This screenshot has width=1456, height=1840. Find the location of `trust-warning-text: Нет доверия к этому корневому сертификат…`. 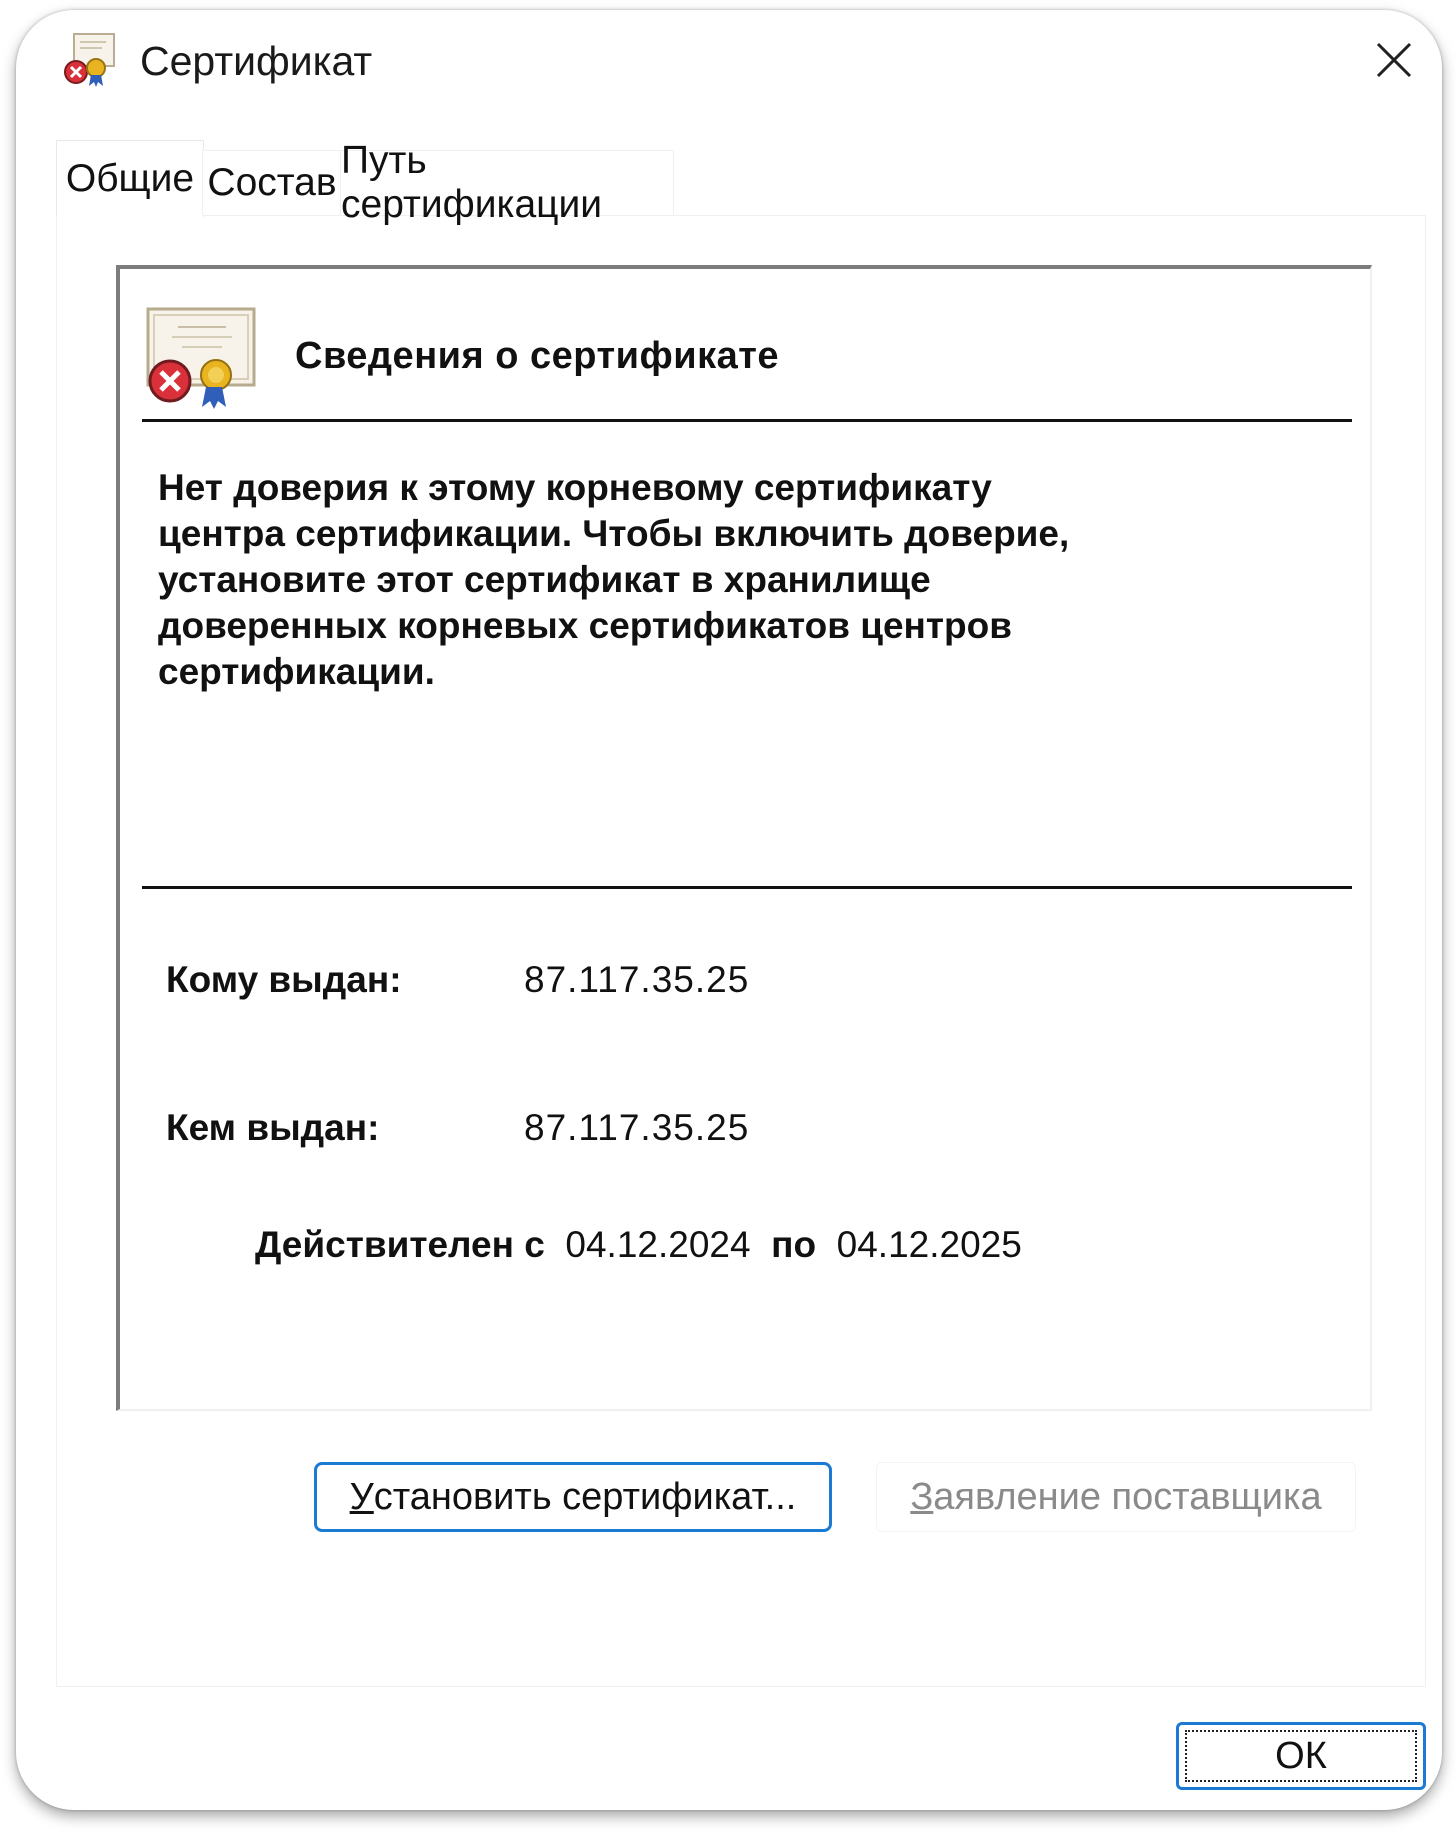

trust-warning-text: Нет доверия к этому корневому сертификат… is located at coordinates (678, 580).